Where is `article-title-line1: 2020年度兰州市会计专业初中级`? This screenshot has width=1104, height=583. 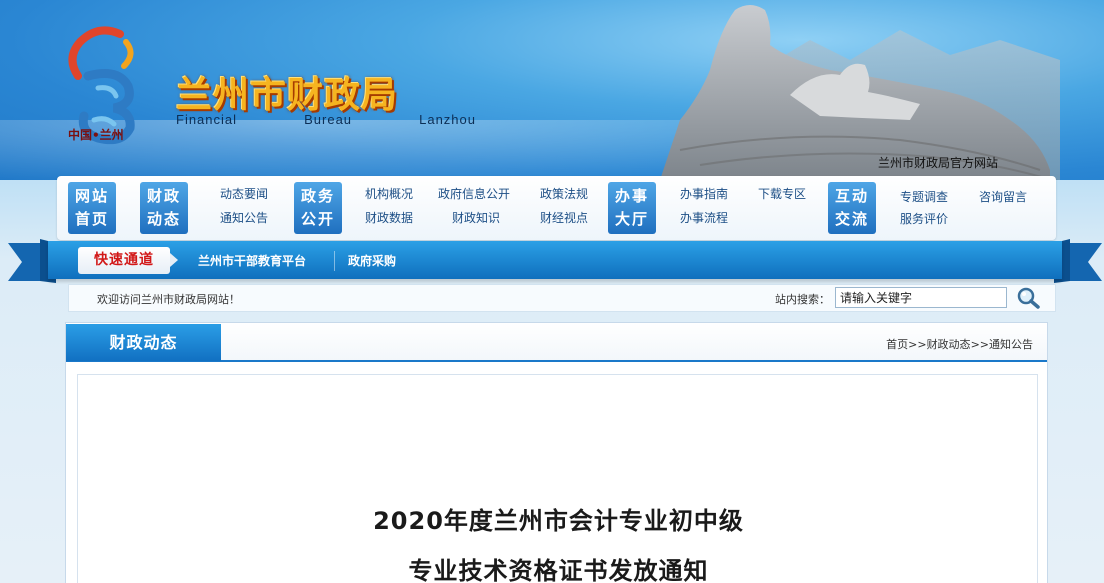 article-title-line1: 2020年度兰州市会计专业初中级 is located at coordinates (558, 521).